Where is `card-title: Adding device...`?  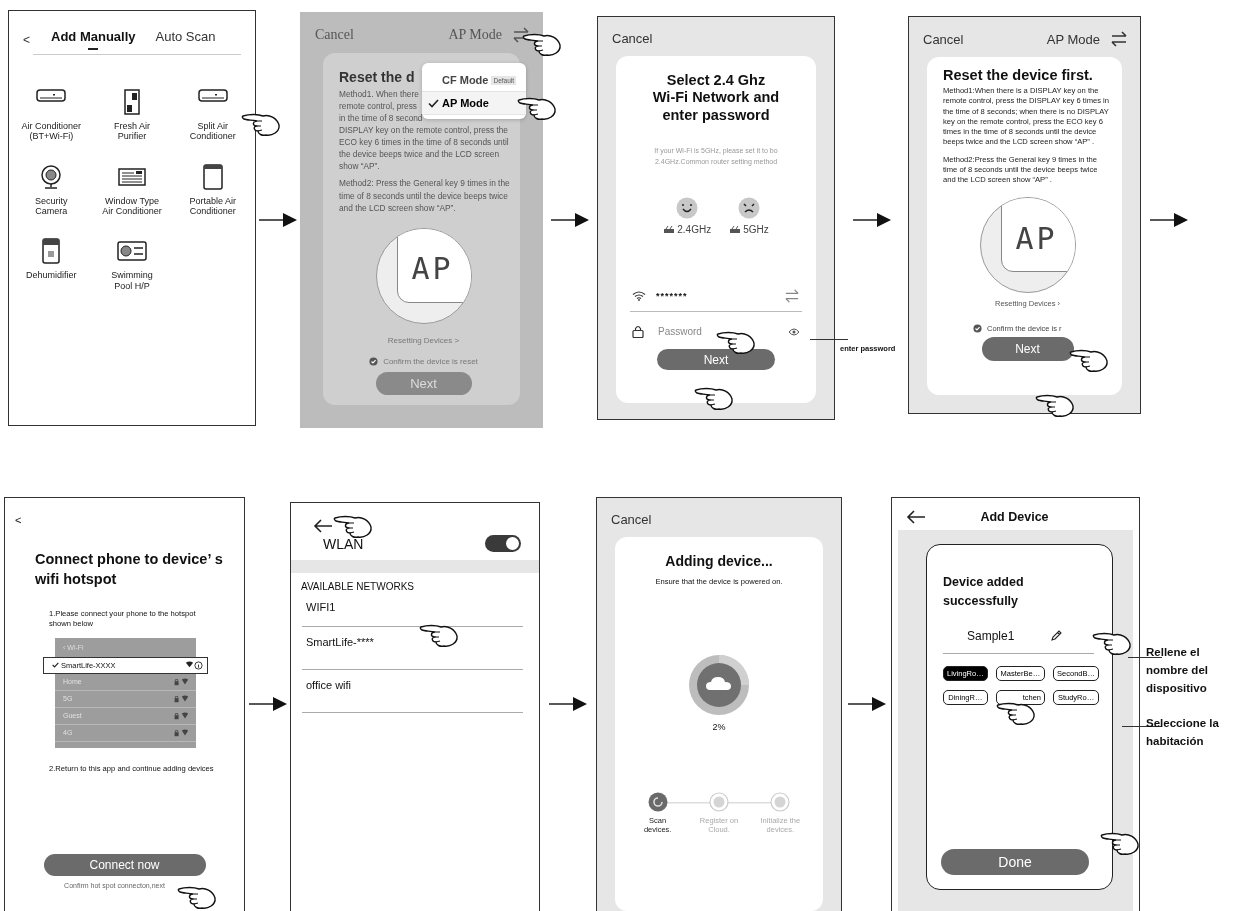 card-title: Adding device... is located at coordinates (719, 561).